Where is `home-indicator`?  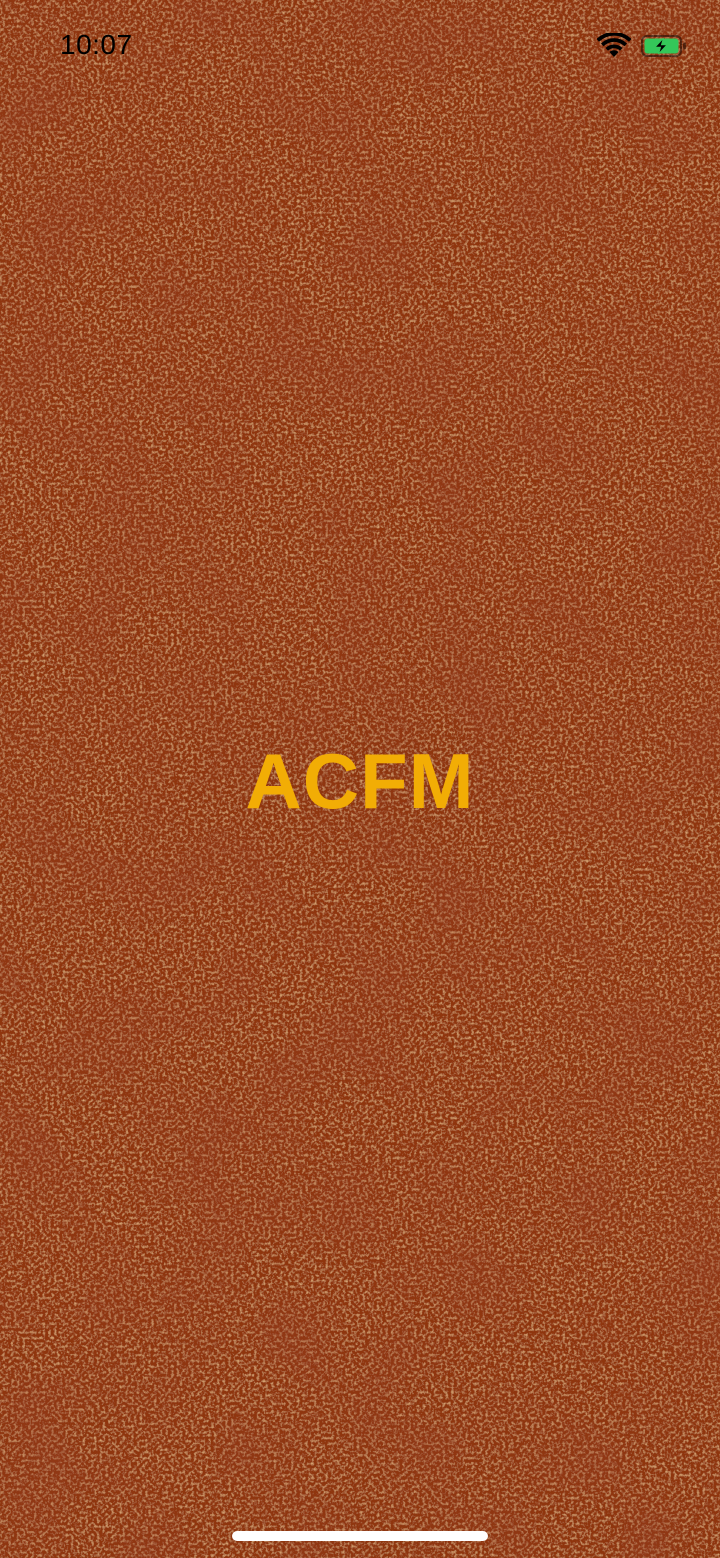 home-indicator is located at coordinates (360, 1536).